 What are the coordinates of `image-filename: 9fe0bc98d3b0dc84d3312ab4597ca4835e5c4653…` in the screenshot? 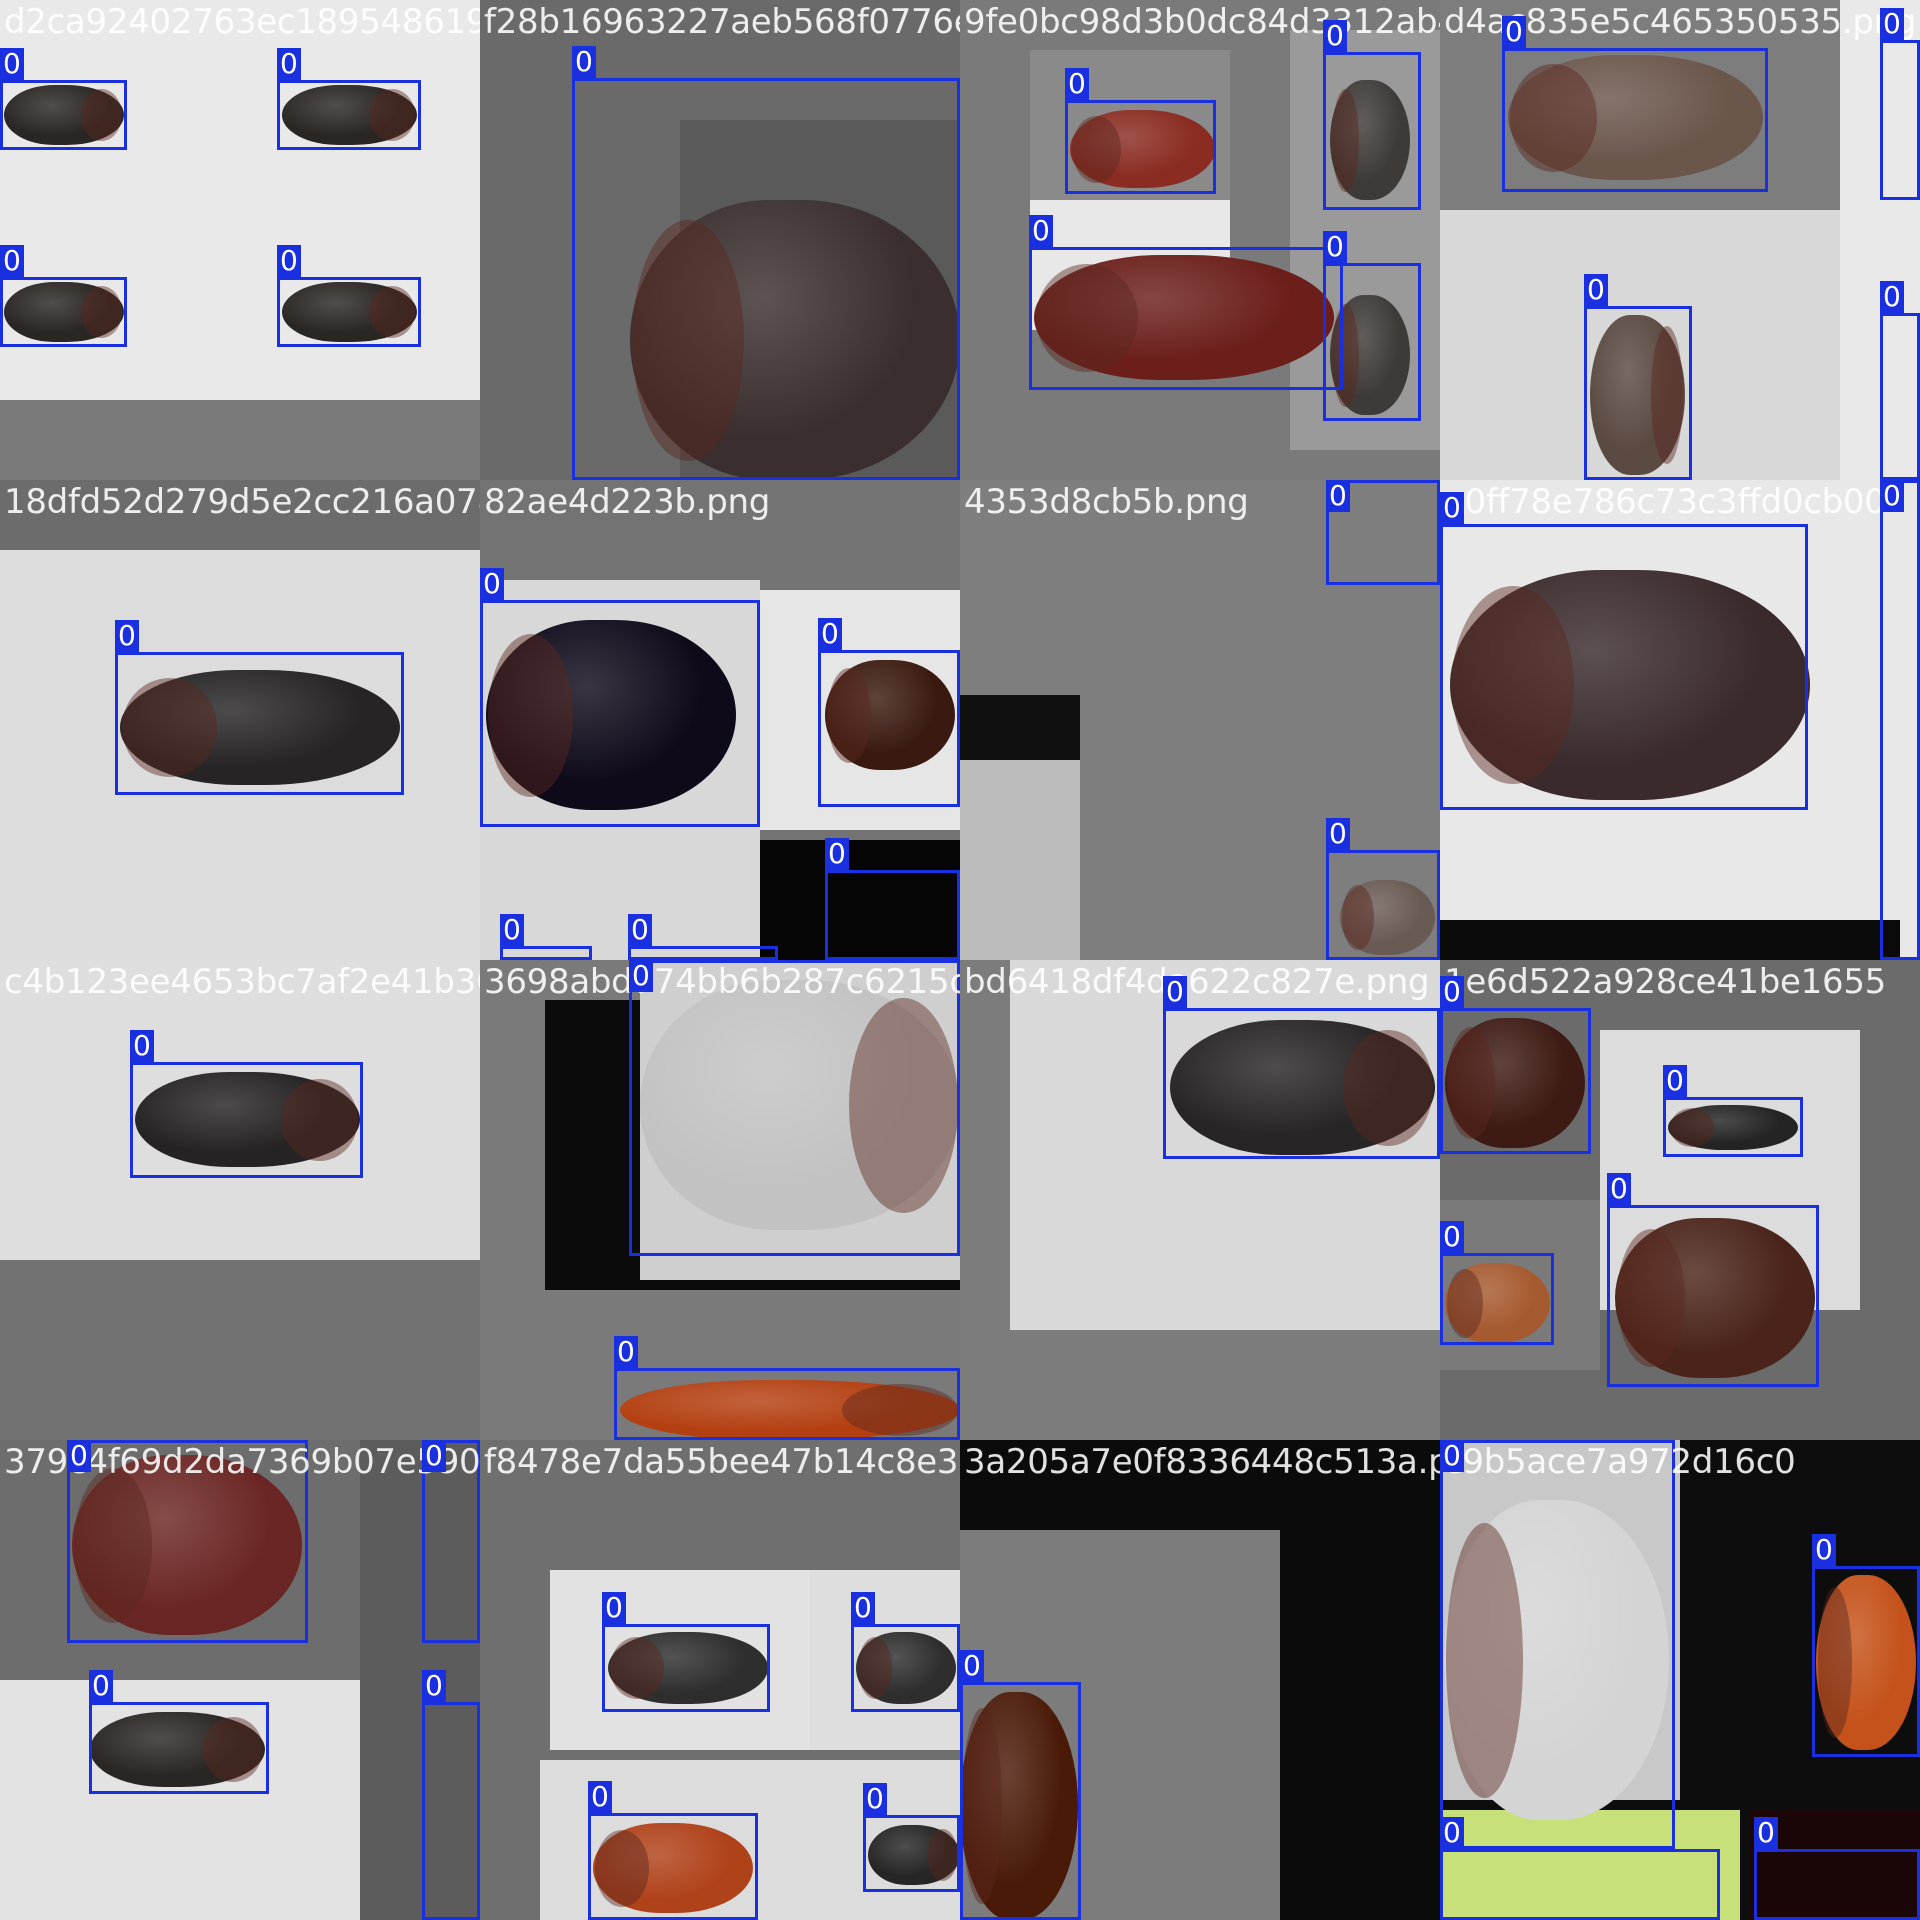 It's located at (1202, 22).